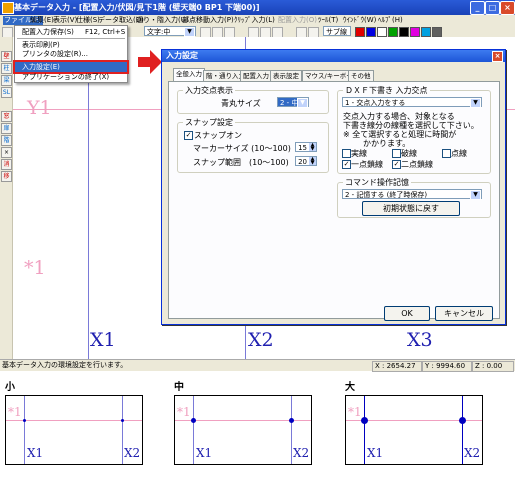  I want to click on line-type-value: サブ線, so click(336, 32).